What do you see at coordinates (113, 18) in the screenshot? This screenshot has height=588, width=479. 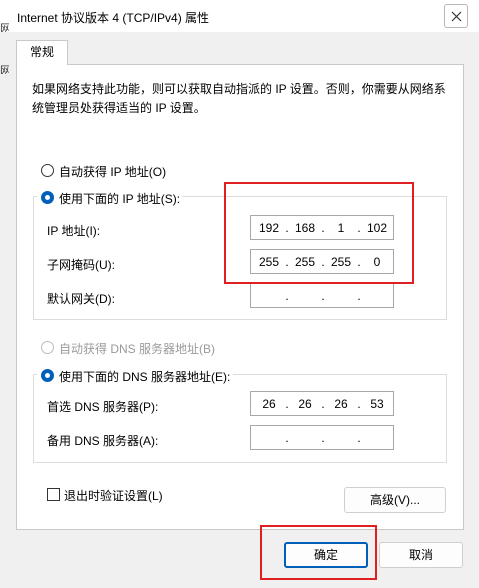 I see `window-title: Internet 协议版本 4 (TCP/IPv4) 属性` at bounding box center [113, 18].